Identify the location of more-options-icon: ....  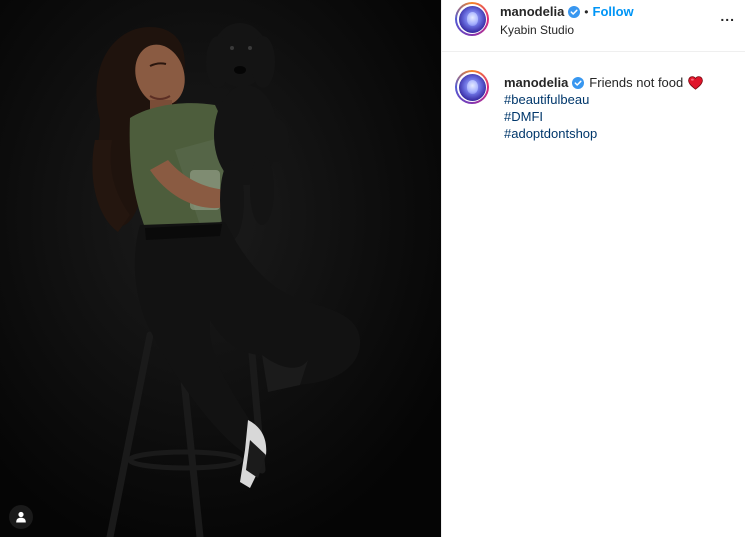
(727, 16).